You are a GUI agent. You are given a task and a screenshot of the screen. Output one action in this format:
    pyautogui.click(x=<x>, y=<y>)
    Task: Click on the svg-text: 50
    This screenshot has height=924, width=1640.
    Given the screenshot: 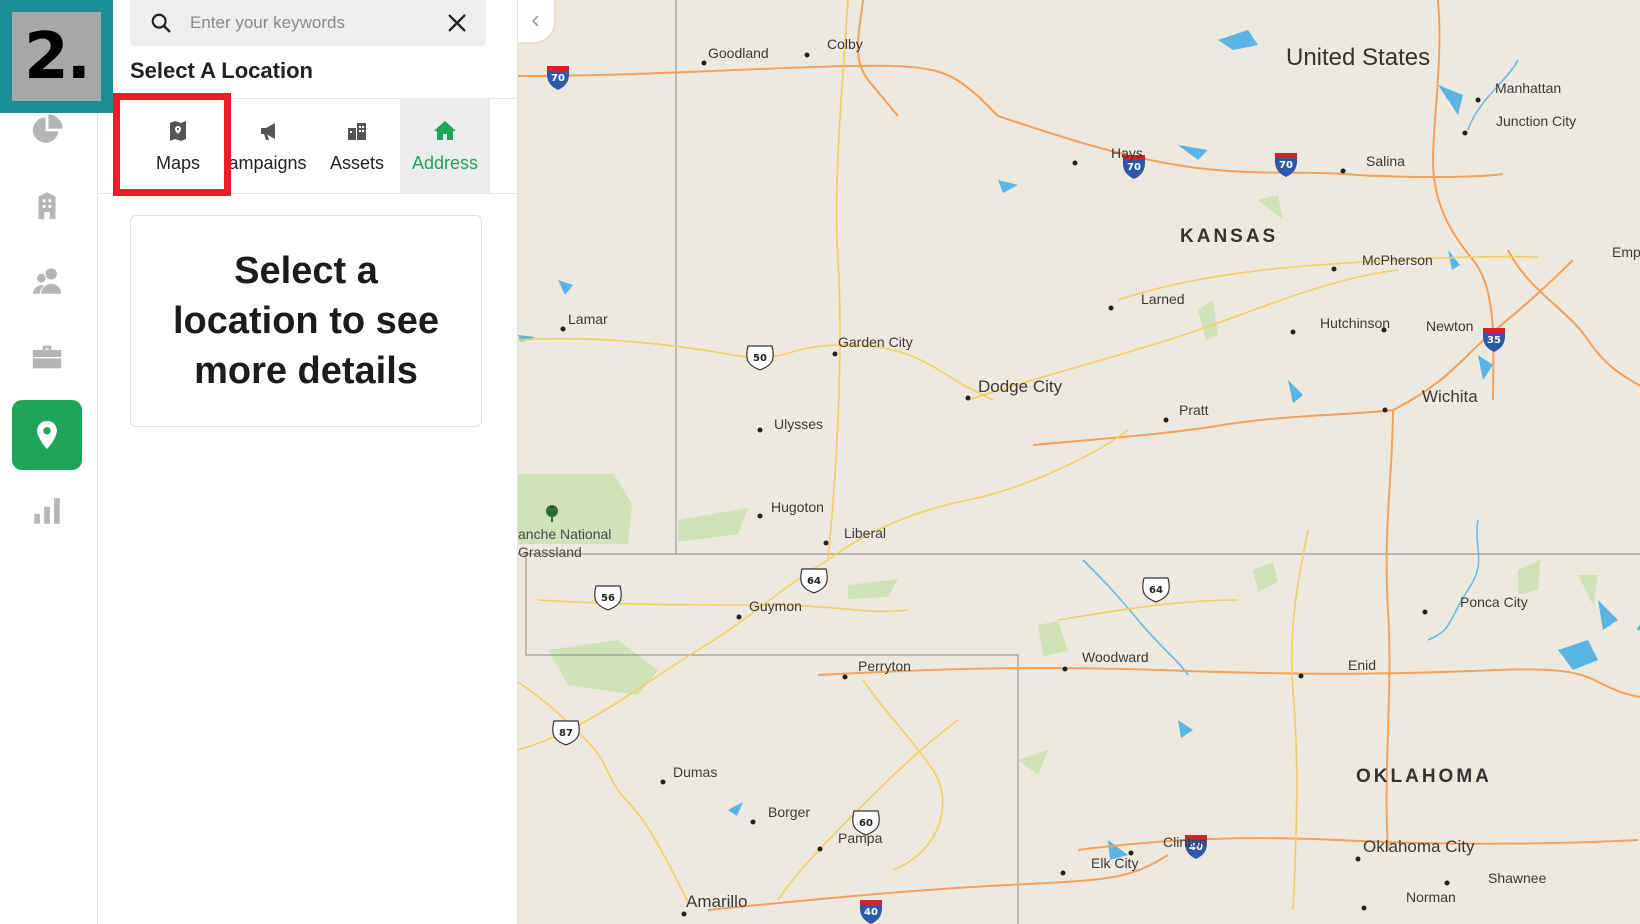 What is the action you would take?
    pyautogui.click(x=760, y=358)
    